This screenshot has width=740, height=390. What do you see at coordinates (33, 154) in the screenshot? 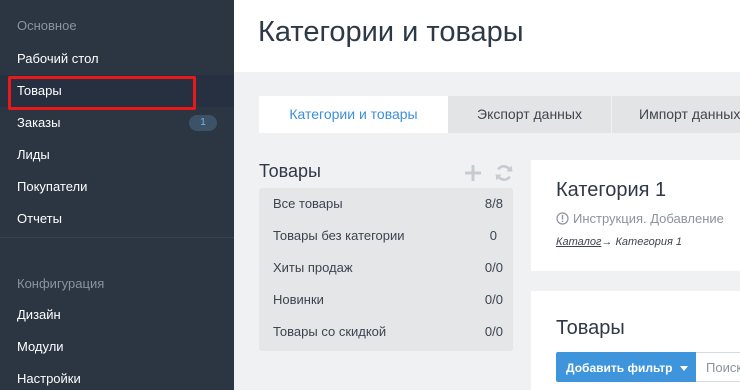
I see `sidebar-item-label: Лиды` at bounding box center [33, 154].